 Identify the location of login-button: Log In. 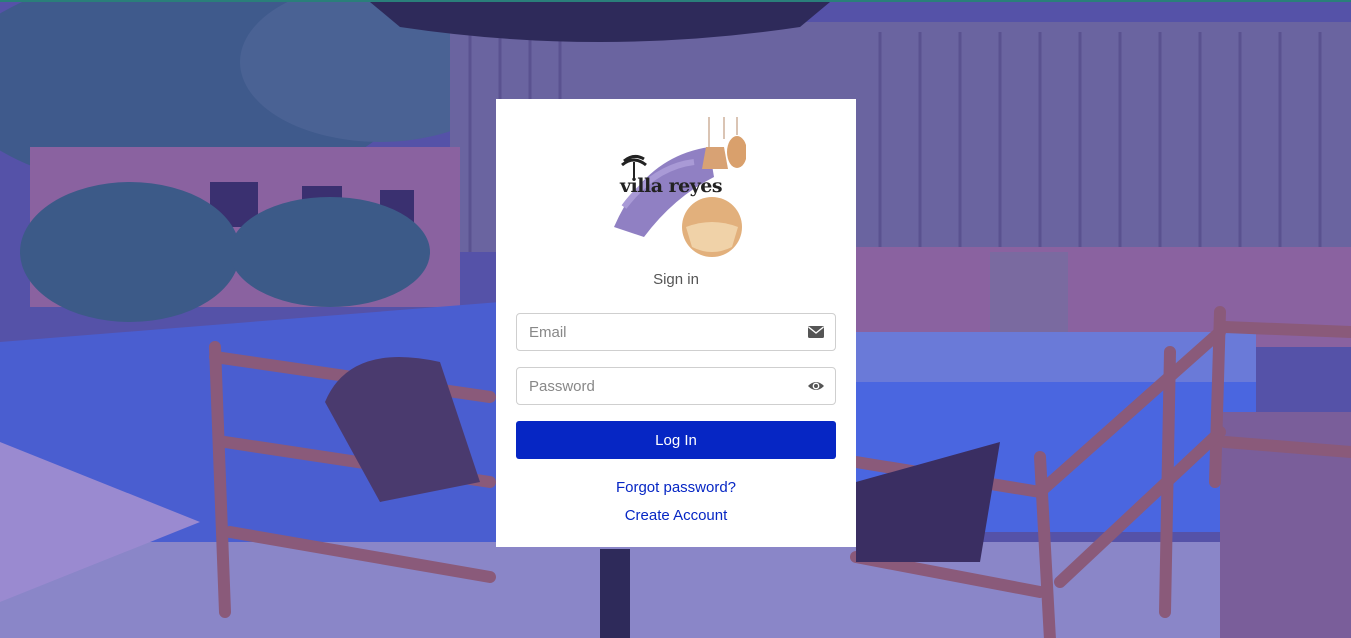
(676, 440).